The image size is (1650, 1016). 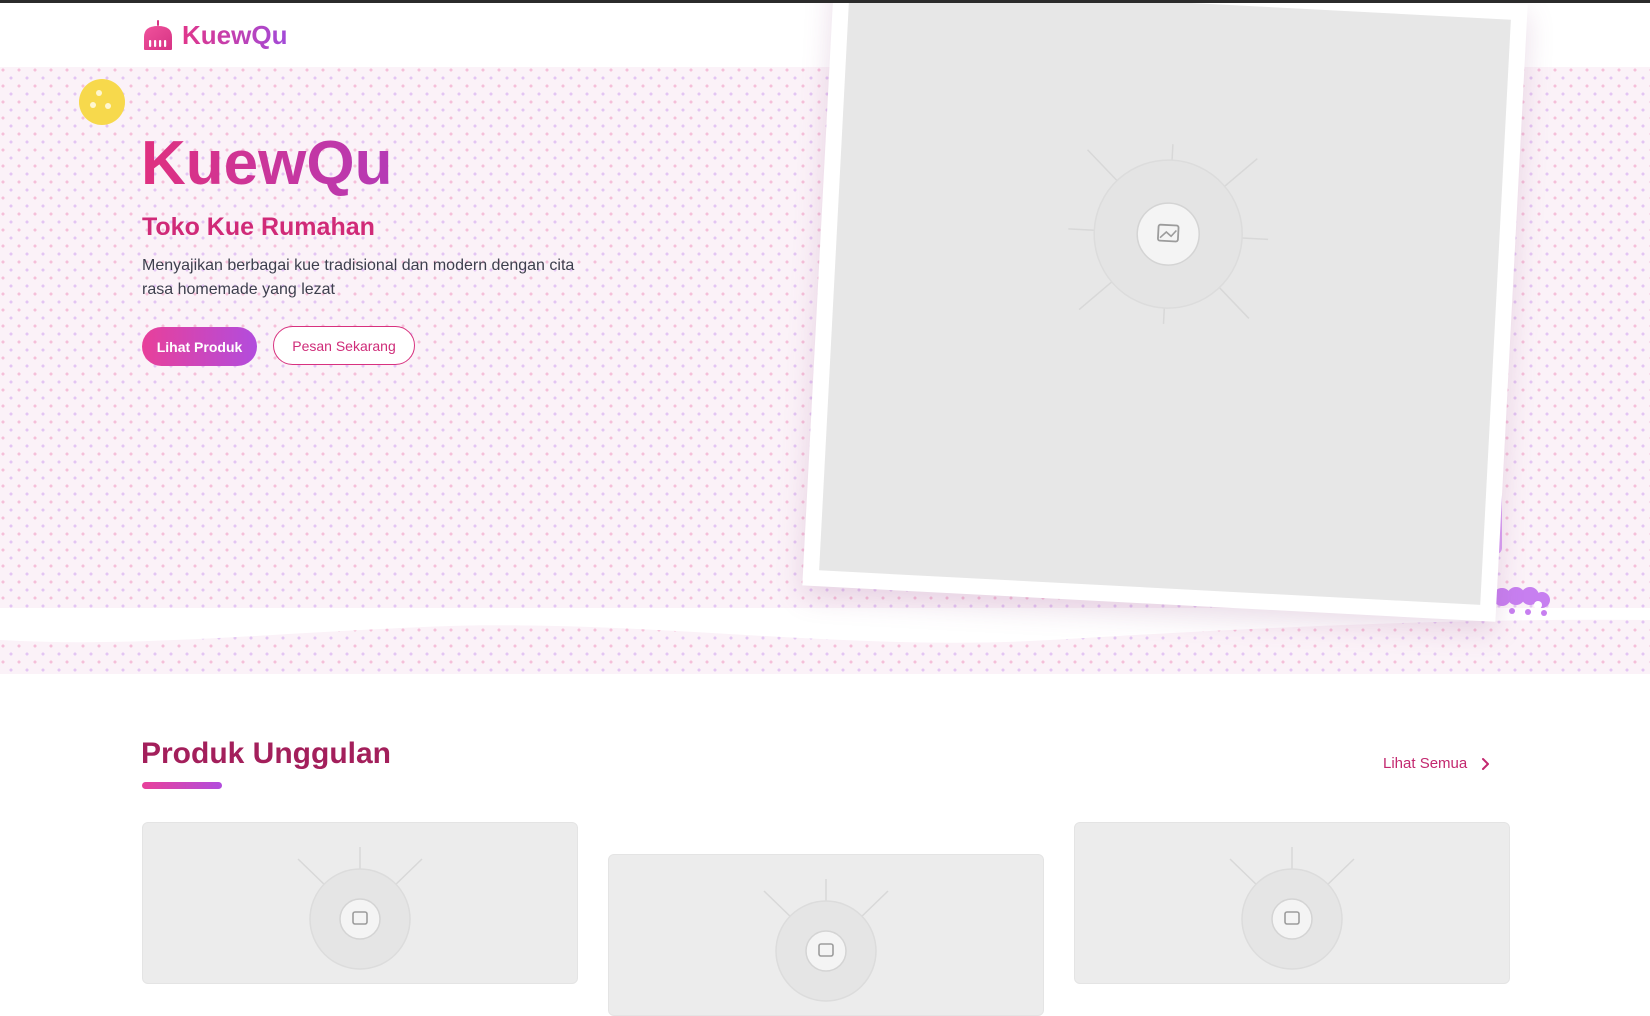 I want to click on see-all-label: Lihat Semua, so click(x=1425, y=763).